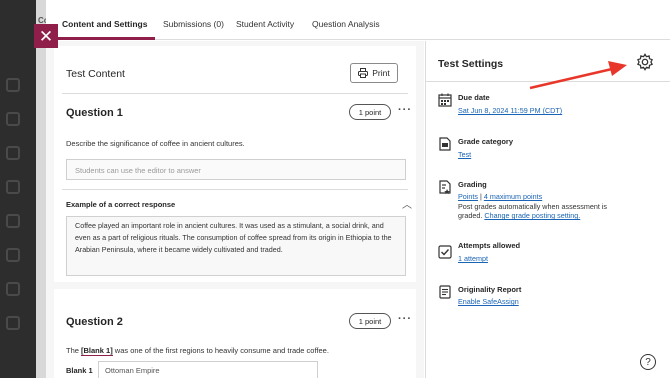  What do you see at coordinates (550, 255) in the screenshot?
I see `setting-attempts: Attempts allowed 1 attempt` at bounding box center [550, 255].